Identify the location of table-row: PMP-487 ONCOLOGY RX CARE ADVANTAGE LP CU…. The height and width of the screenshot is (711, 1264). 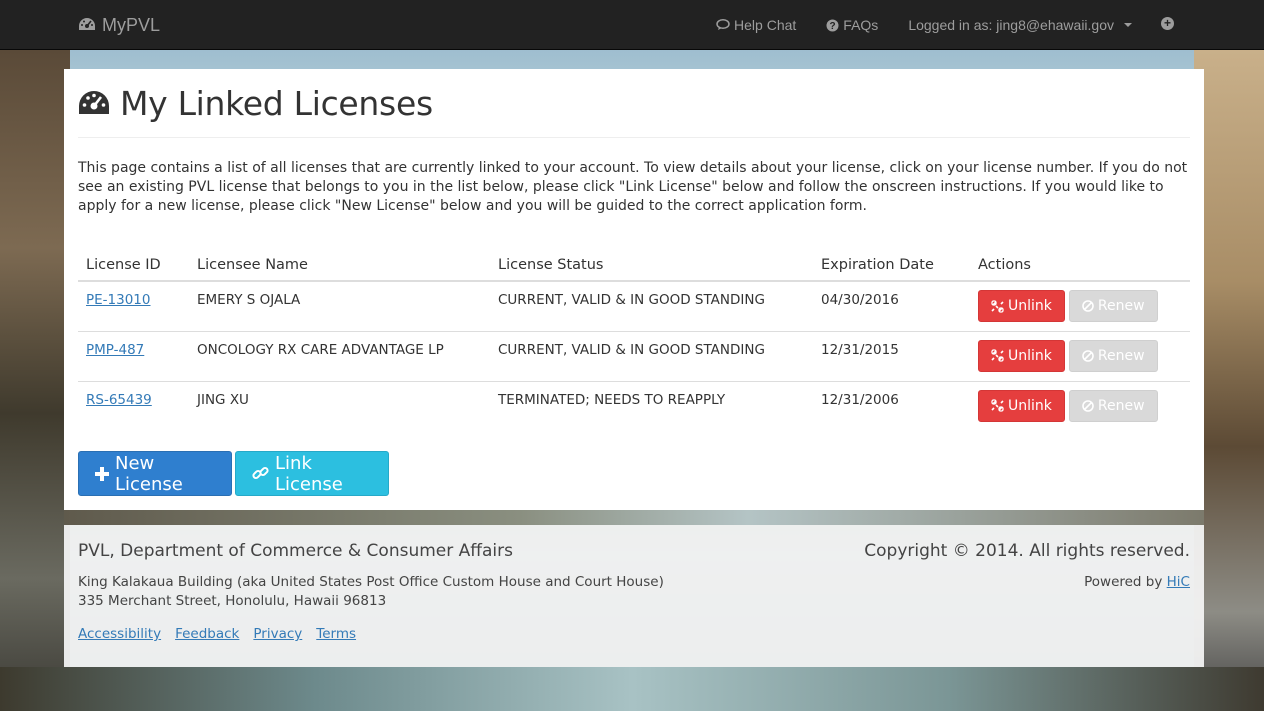
(634, 356).